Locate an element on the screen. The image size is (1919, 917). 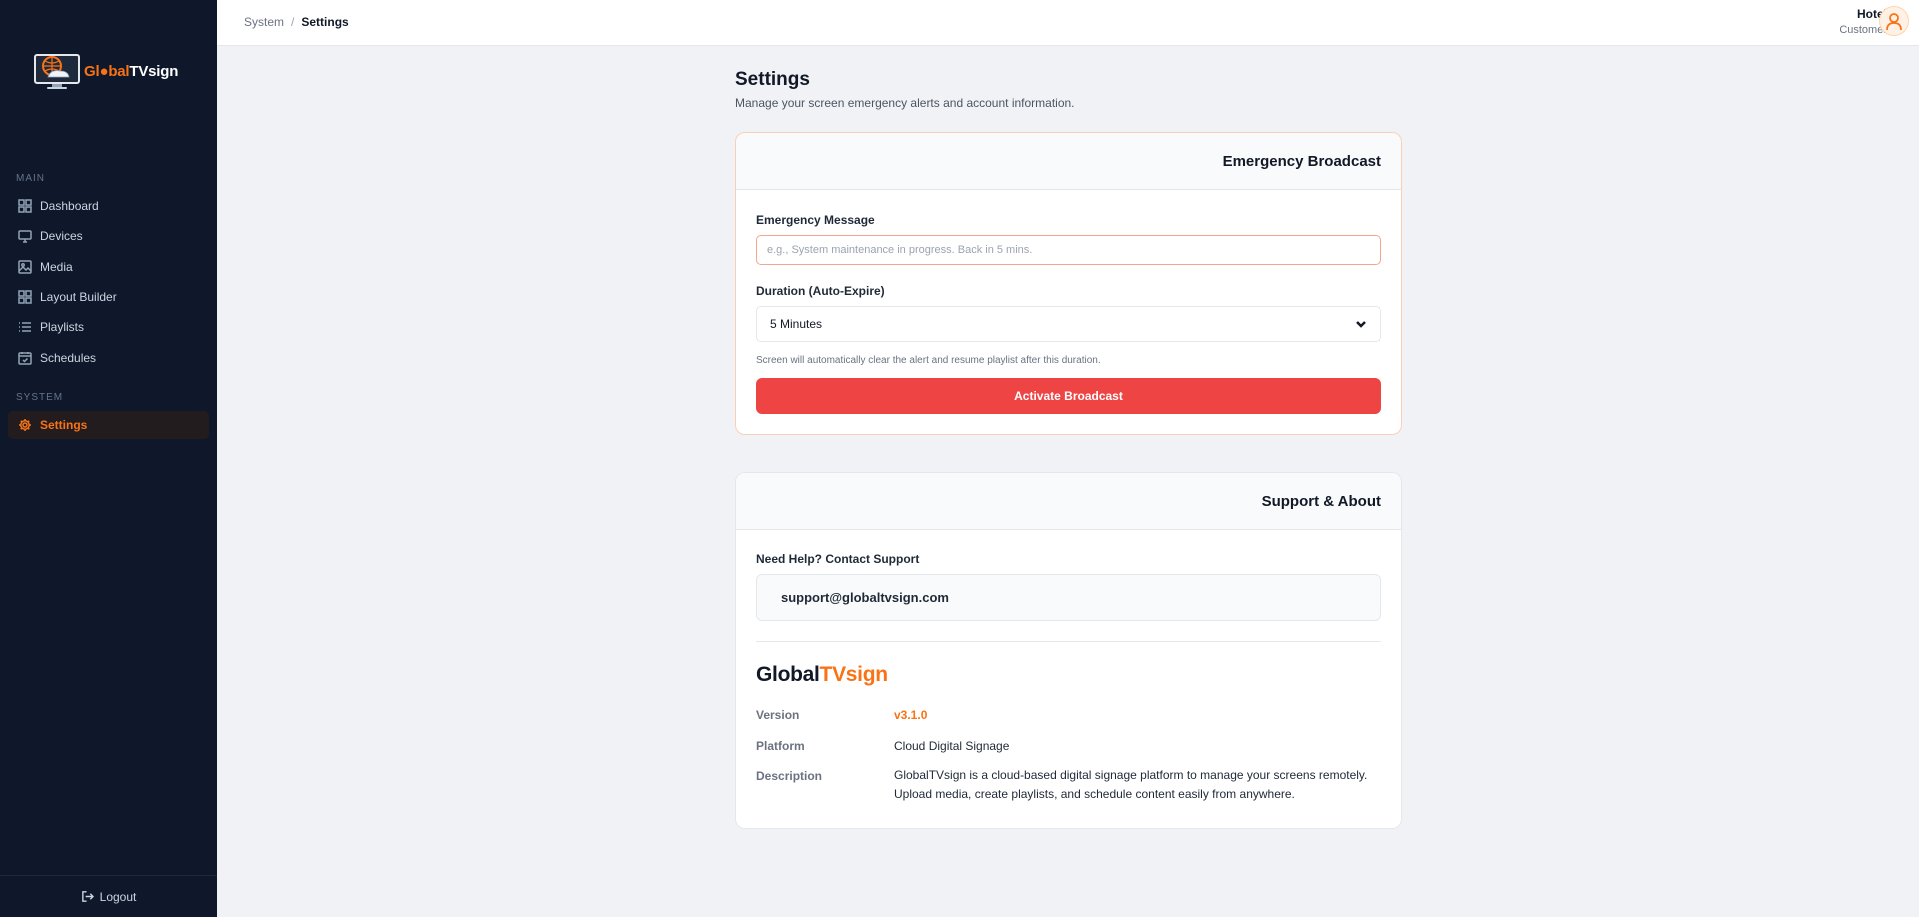
gear-icon is located at coordinates (25, 425).